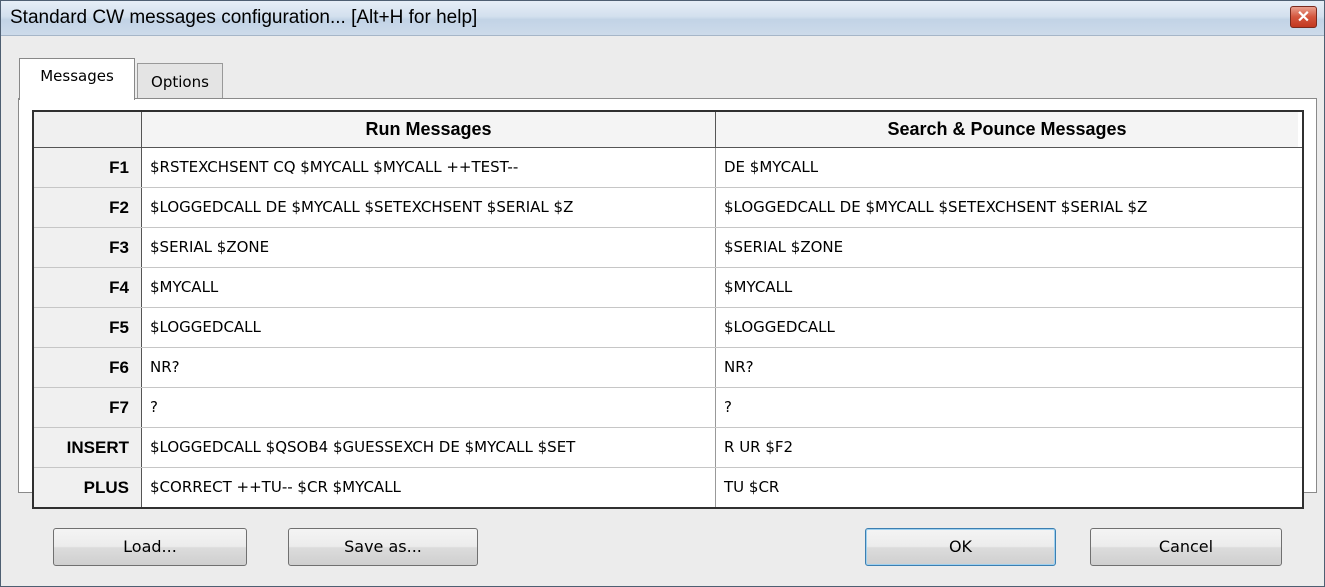 Image resolution: width=1325 pixels, height=587 pixels. What do you see at coordinates (429, 247) in the screenshot?
I see `run-message-cell: $SERIAL $ZONE` at bounding box center [429, 247].